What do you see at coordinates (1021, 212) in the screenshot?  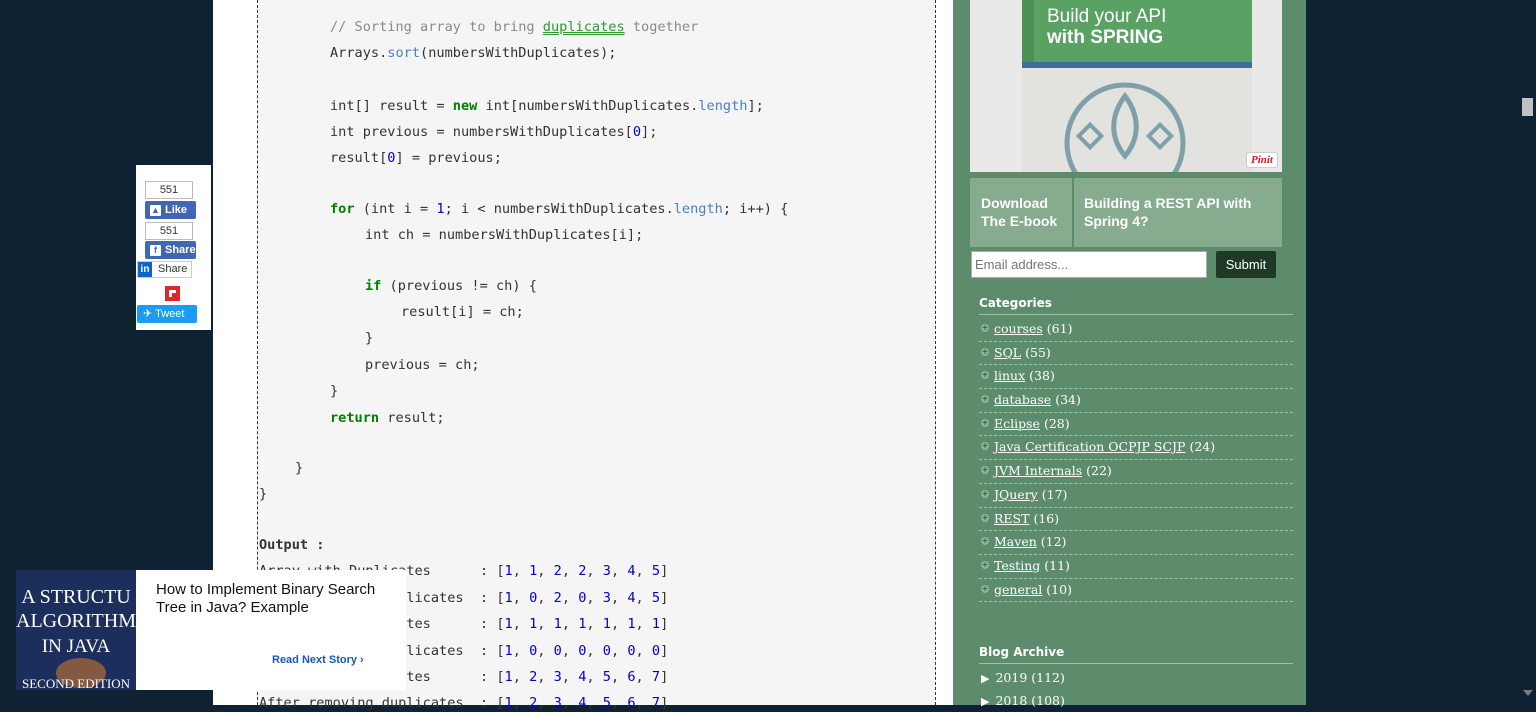 I see `download-ebook-label: Download The E-book` at bounding box center [1021, 212].